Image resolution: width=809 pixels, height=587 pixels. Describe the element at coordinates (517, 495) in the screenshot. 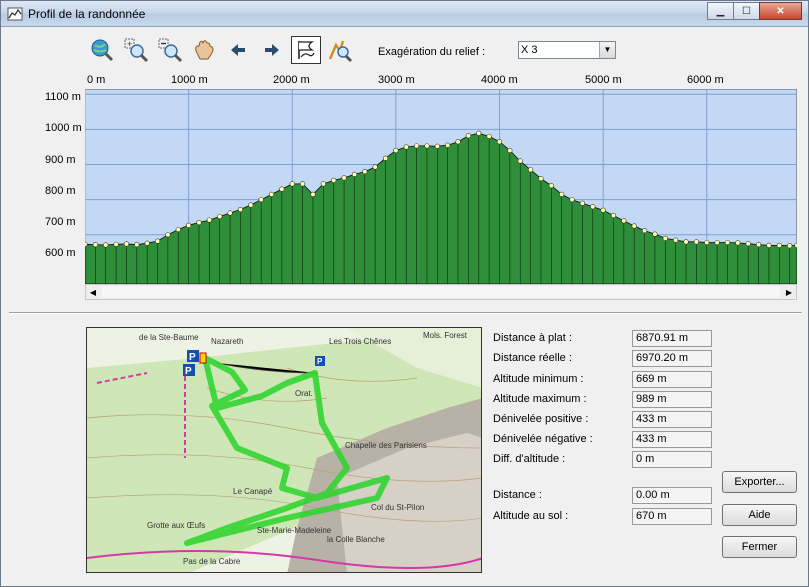

I see `cursor-label: Distance :` at that location.